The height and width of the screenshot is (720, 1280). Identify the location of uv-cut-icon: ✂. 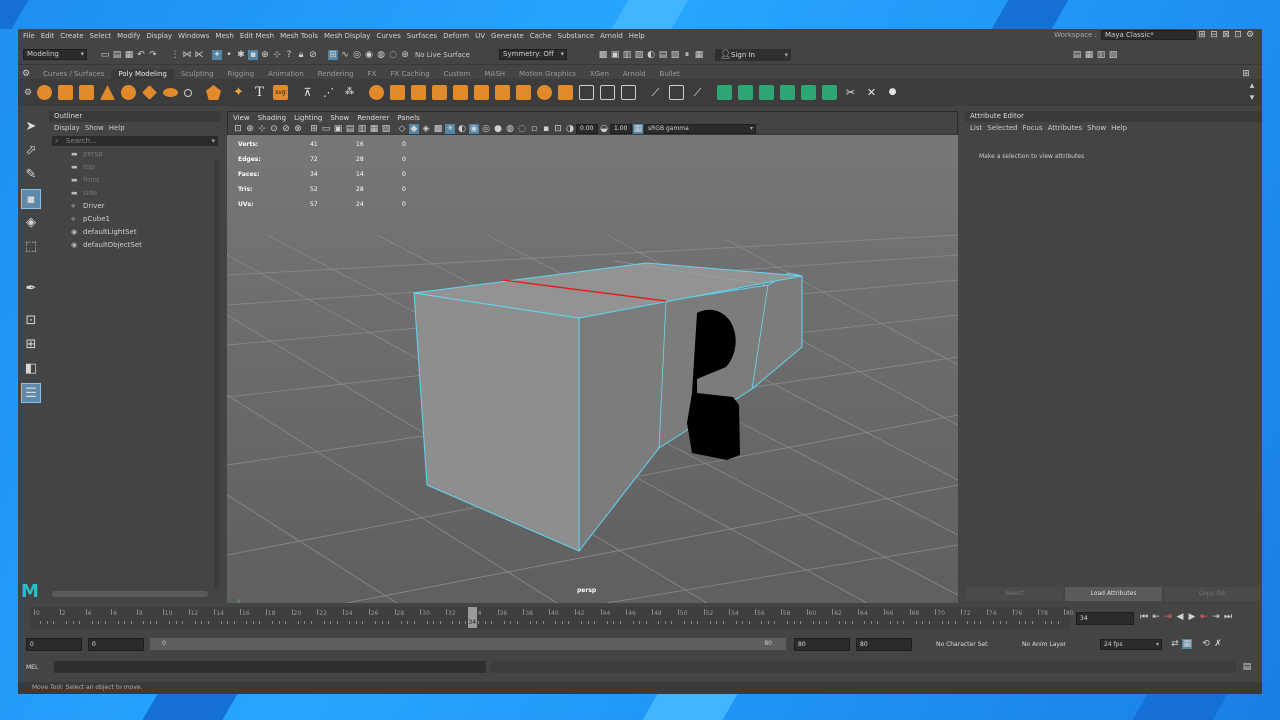
(850, 92).